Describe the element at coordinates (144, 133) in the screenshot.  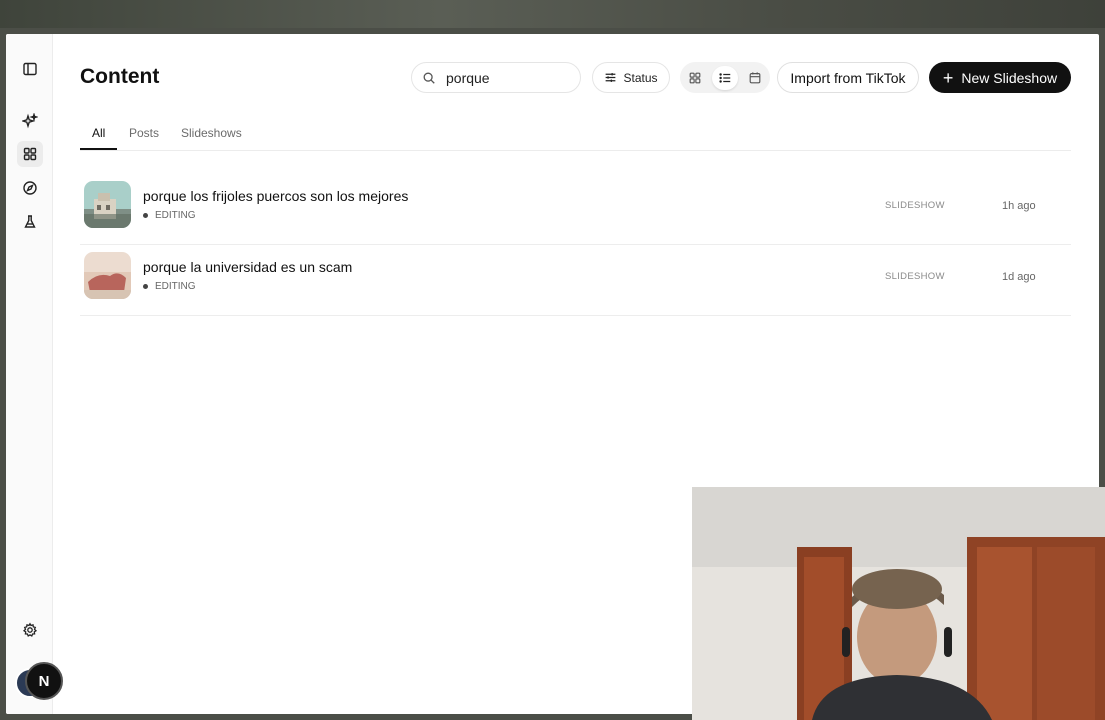
I see `tab-posts: Posts` at that location.